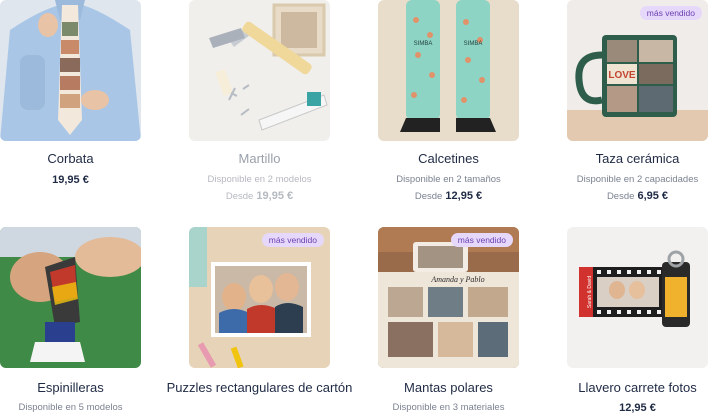 This screenshot has height=419, width=720. I want to click on product-image-martillo, so click(259, 70).